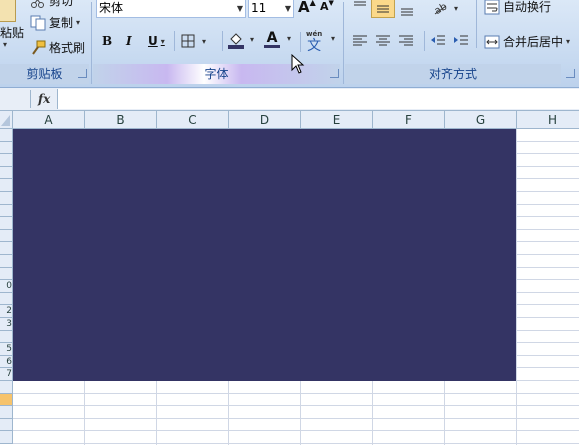 Image resolution: width=579 pixels, height=445 pixels. I want to click on clipboard-launcher-icon, so click(82, 73).